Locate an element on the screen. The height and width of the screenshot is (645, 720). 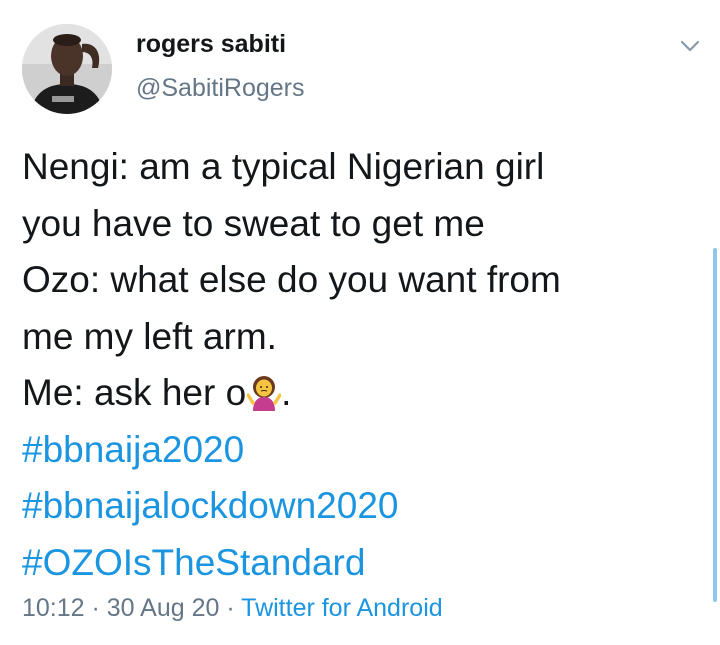
tweet-date: 30 Aug 20 is located at coordinates (163, 608).